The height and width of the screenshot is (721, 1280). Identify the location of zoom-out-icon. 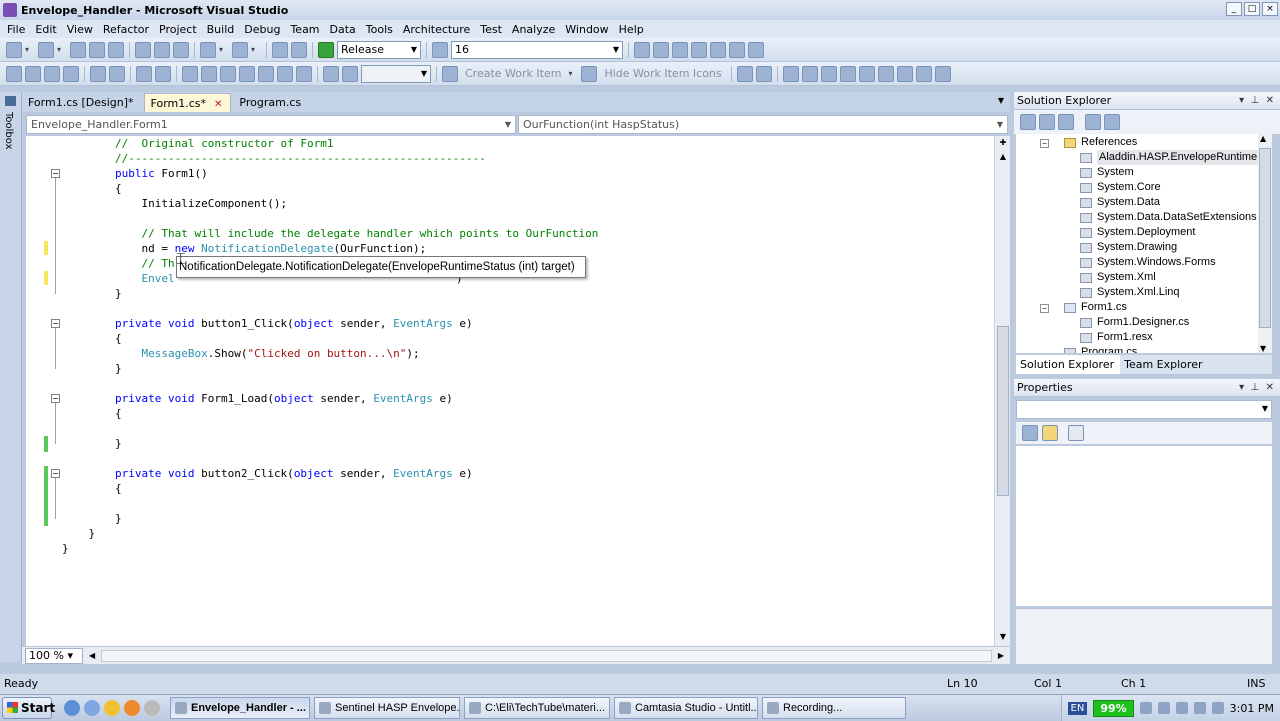
(350, 73).